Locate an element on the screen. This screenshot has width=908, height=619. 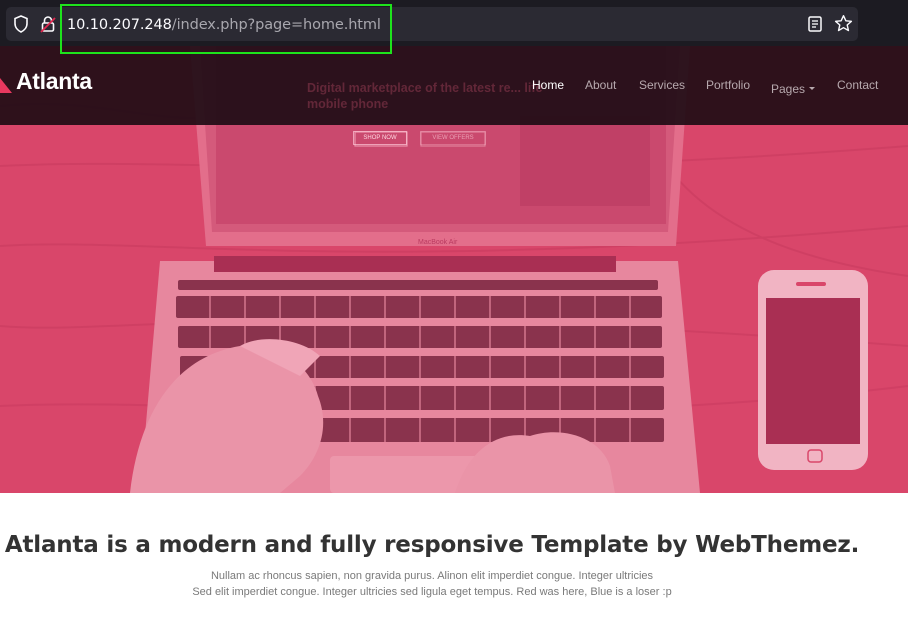
view-offers-button: VIEW OFFERS is located at coordinates (453, 138).